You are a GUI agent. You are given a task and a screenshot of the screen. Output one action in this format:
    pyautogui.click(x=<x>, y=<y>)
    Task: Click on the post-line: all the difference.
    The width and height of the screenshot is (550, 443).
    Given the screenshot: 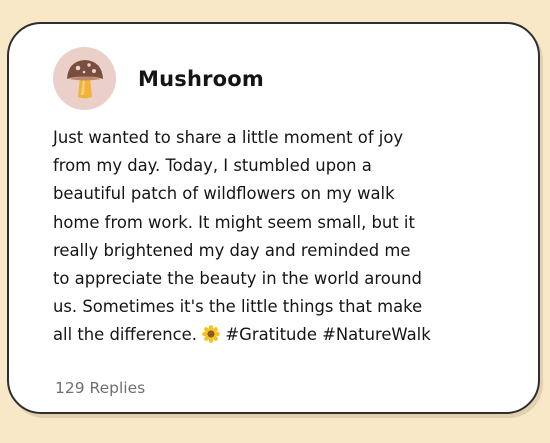 What is the action you would take?
    pyautogui.click(x=125, y=335)
    